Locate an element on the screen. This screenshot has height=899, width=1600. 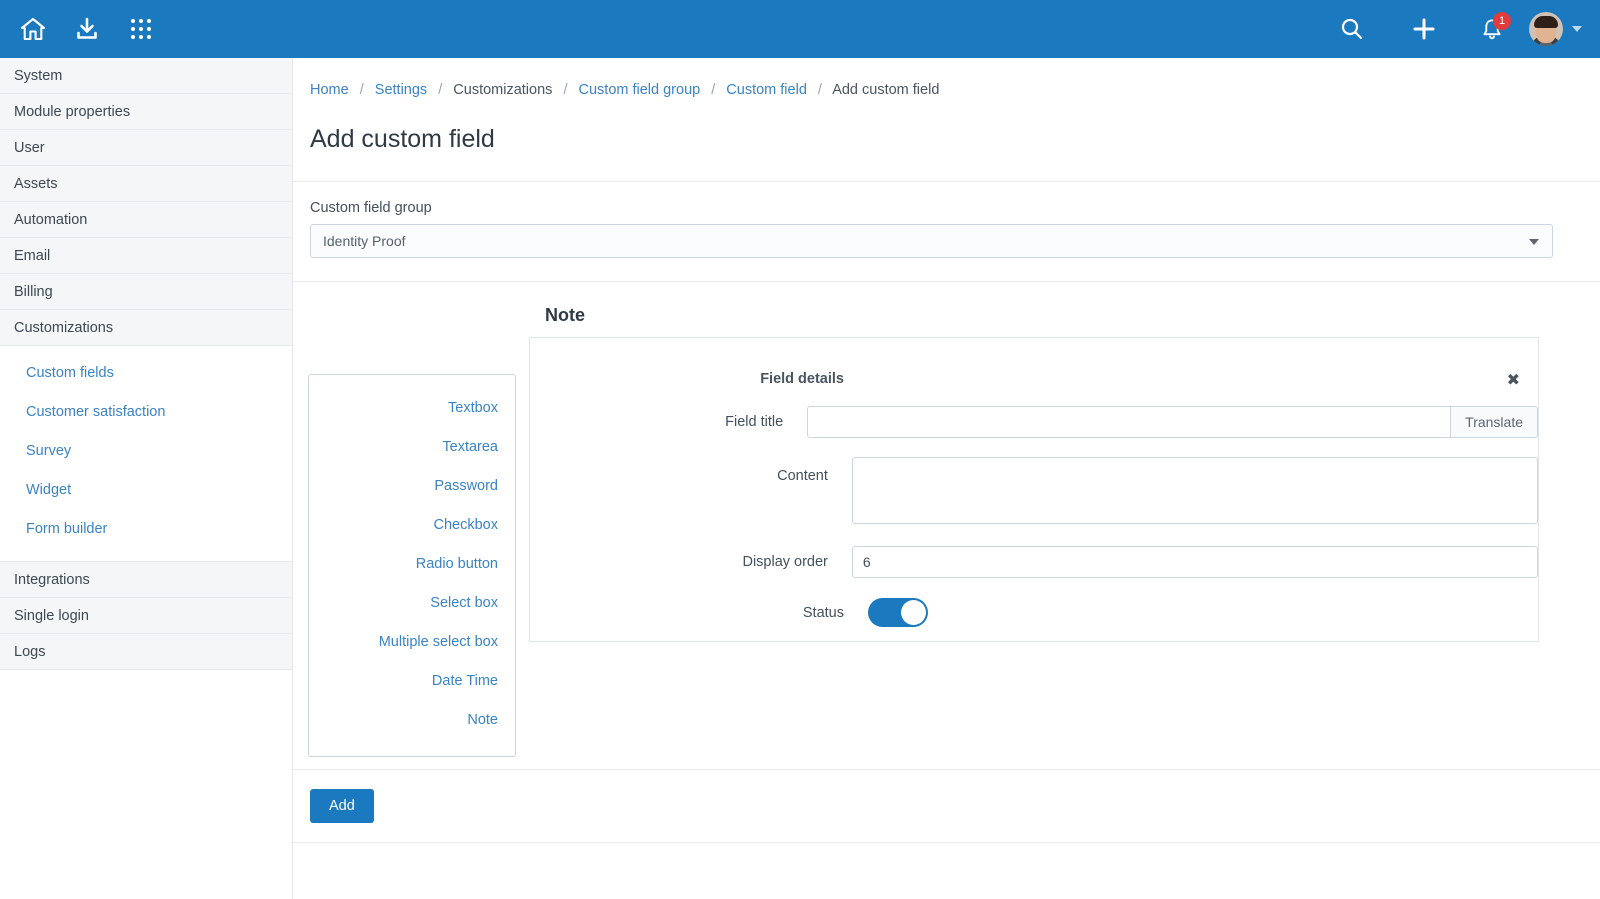
add-button: Add is located at coordinates (342, 806).